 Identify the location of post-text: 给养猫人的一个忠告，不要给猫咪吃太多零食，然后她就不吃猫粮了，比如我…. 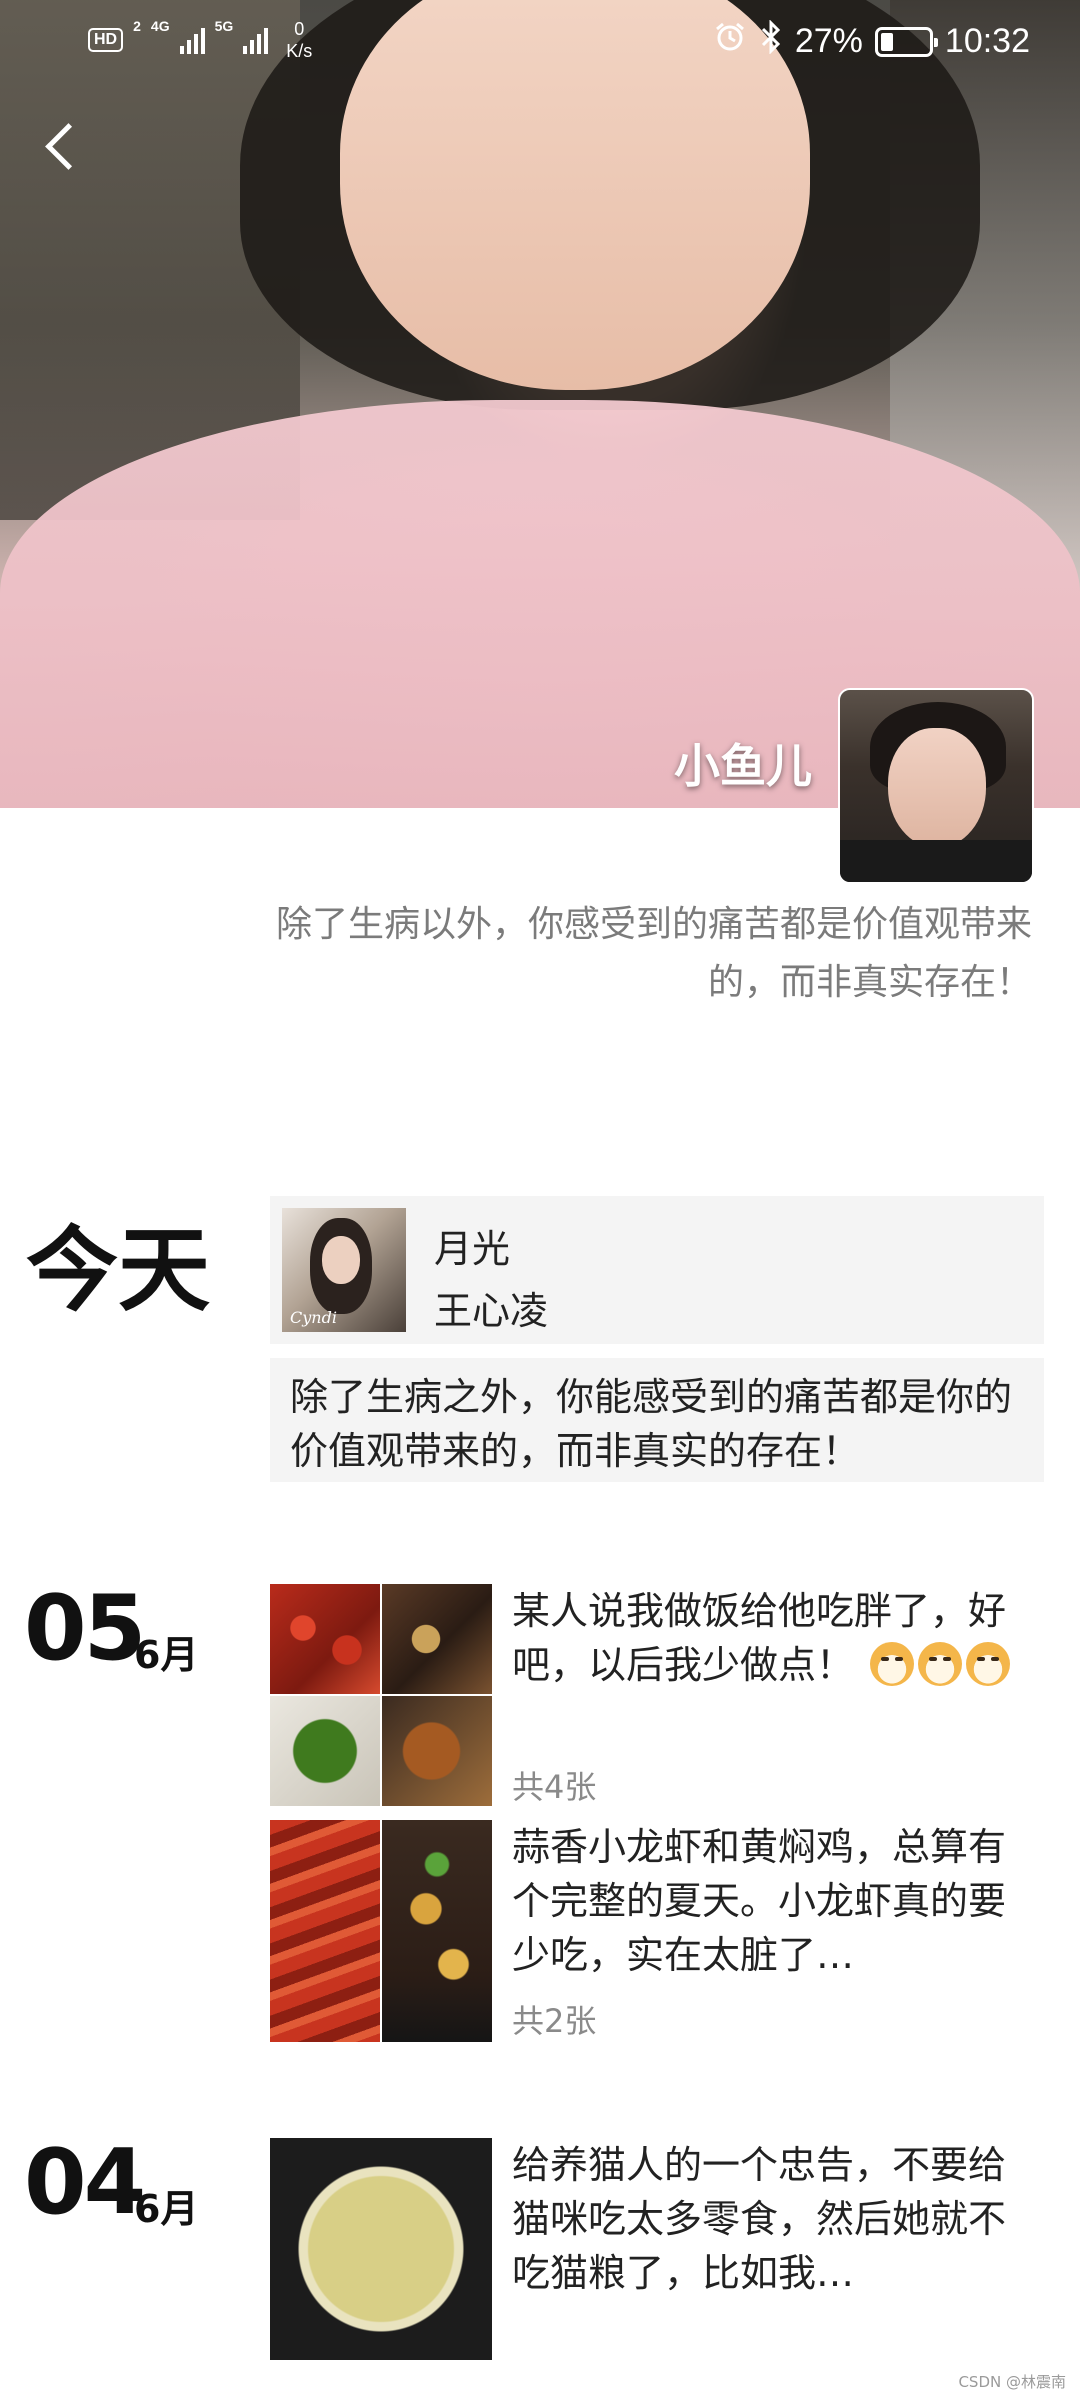
(759, 2219).